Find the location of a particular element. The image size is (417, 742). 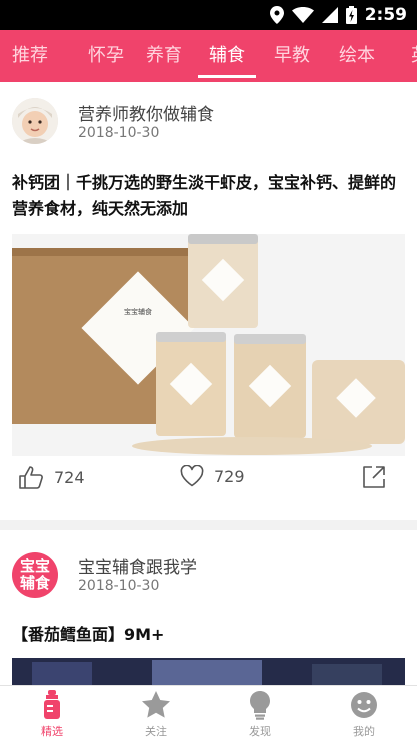

author-name: 宝宝辅食跟我学 is located at coordinates (137, 565).